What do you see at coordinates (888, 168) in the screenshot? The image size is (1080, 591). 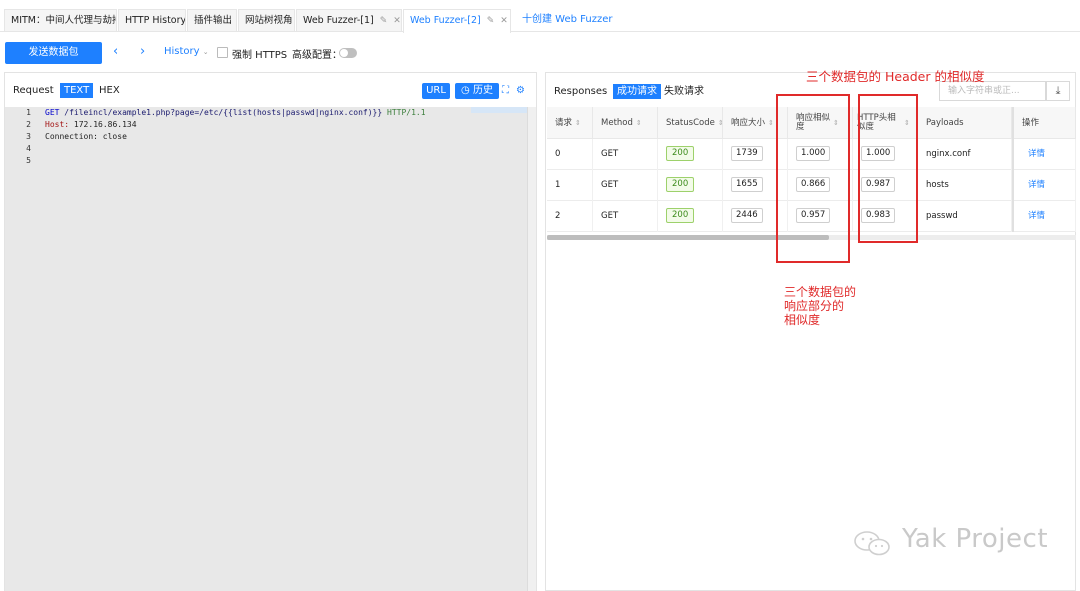 I see `header-similarity-highlight-box` at bounding box center [888, 168].